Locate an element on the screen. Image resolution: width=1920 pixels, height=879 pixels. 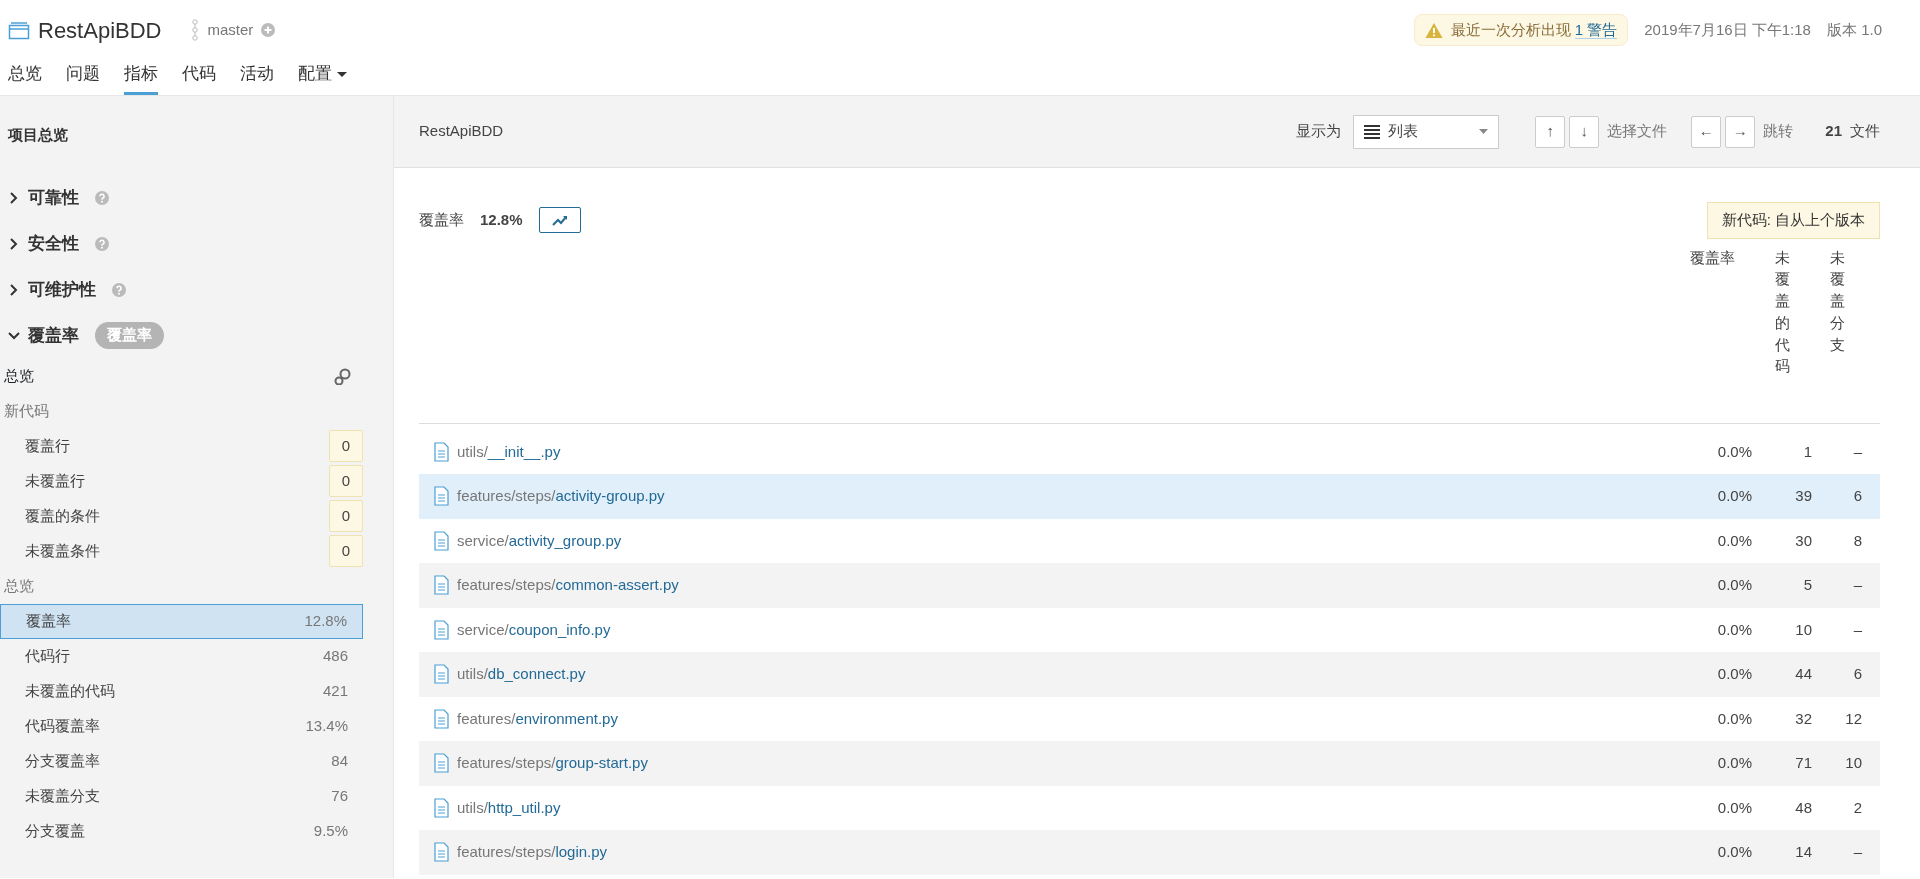
metric-row: 覆盖的条件 0 is located at coordinates (181, 516).